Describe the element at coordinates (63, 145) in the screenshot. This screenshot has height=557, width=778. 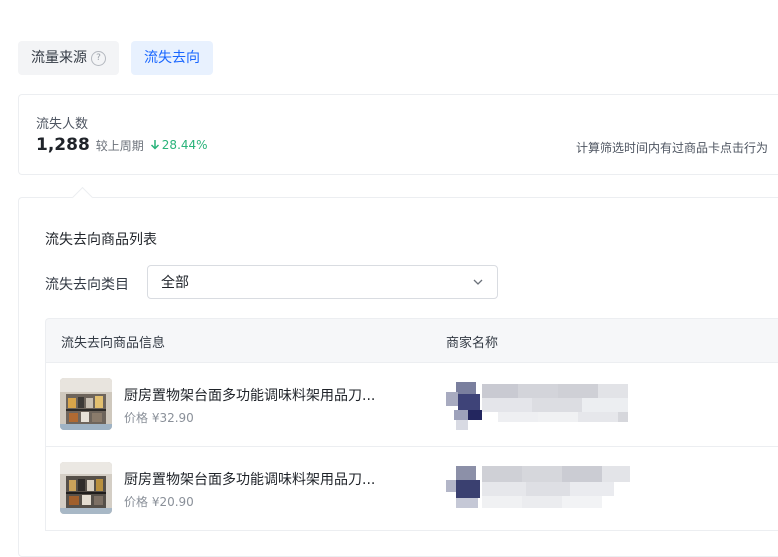
I see `stat-value: 1,288` at that location.